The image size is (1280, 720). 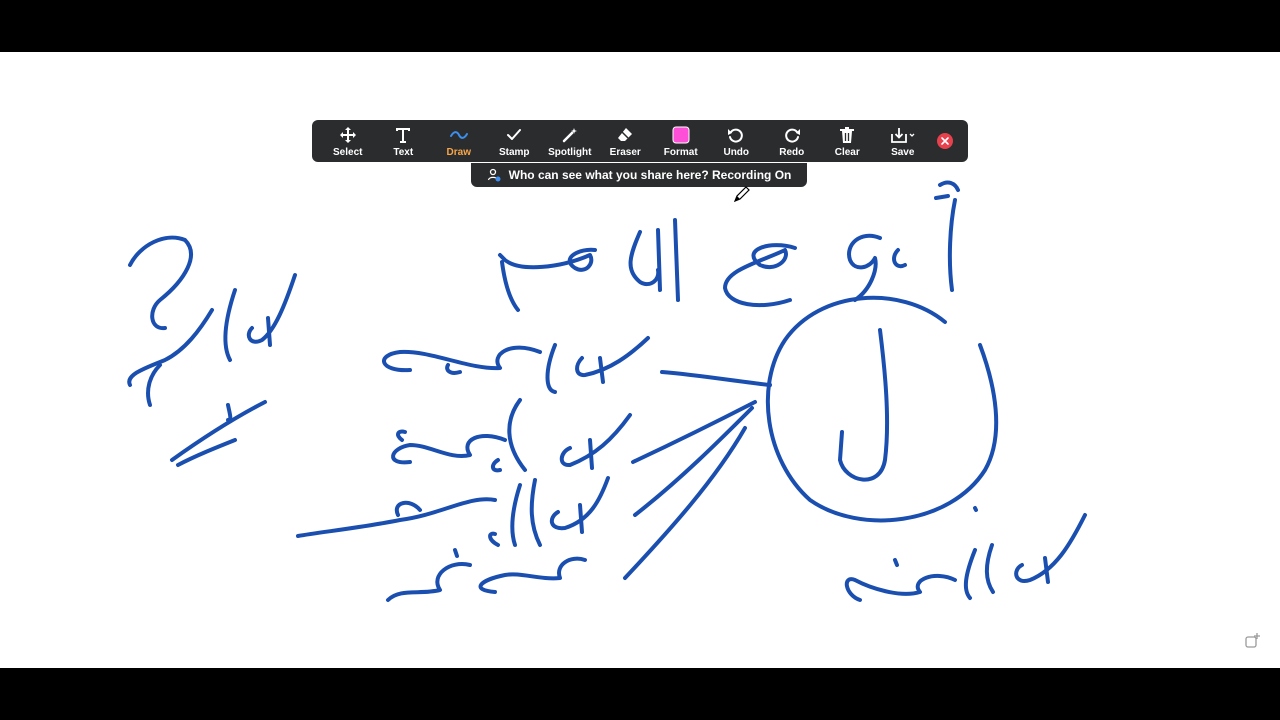 What do you see at coordinates (882, 409) in the screenshot?
I see `handwriting-circle-lam` at bounding box center [882, 409].